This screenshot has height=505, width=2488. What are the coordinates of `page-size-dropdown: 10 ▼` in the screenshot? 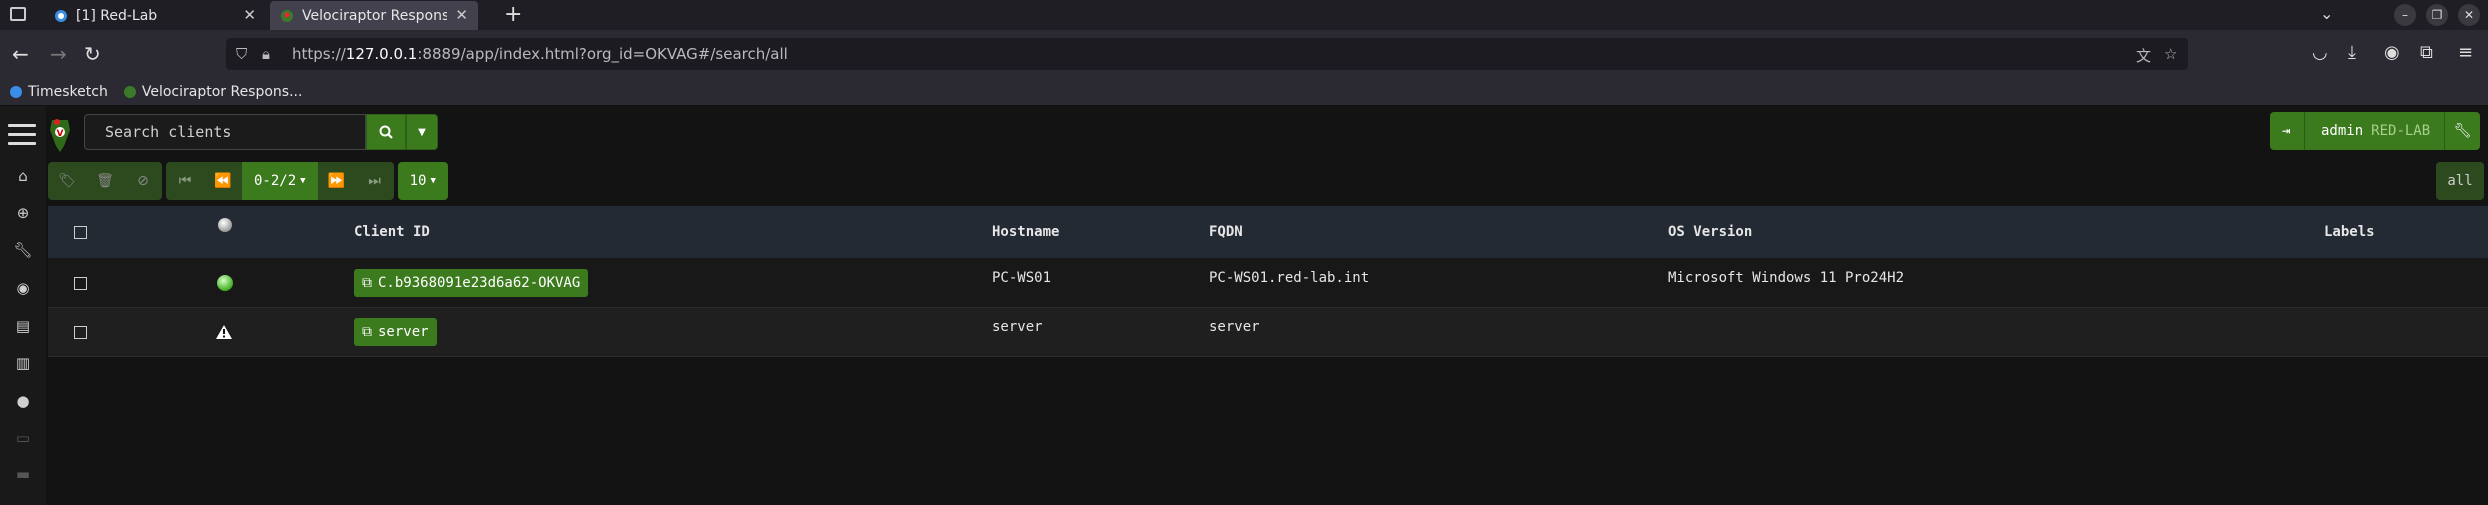 It's located at (422, 181).